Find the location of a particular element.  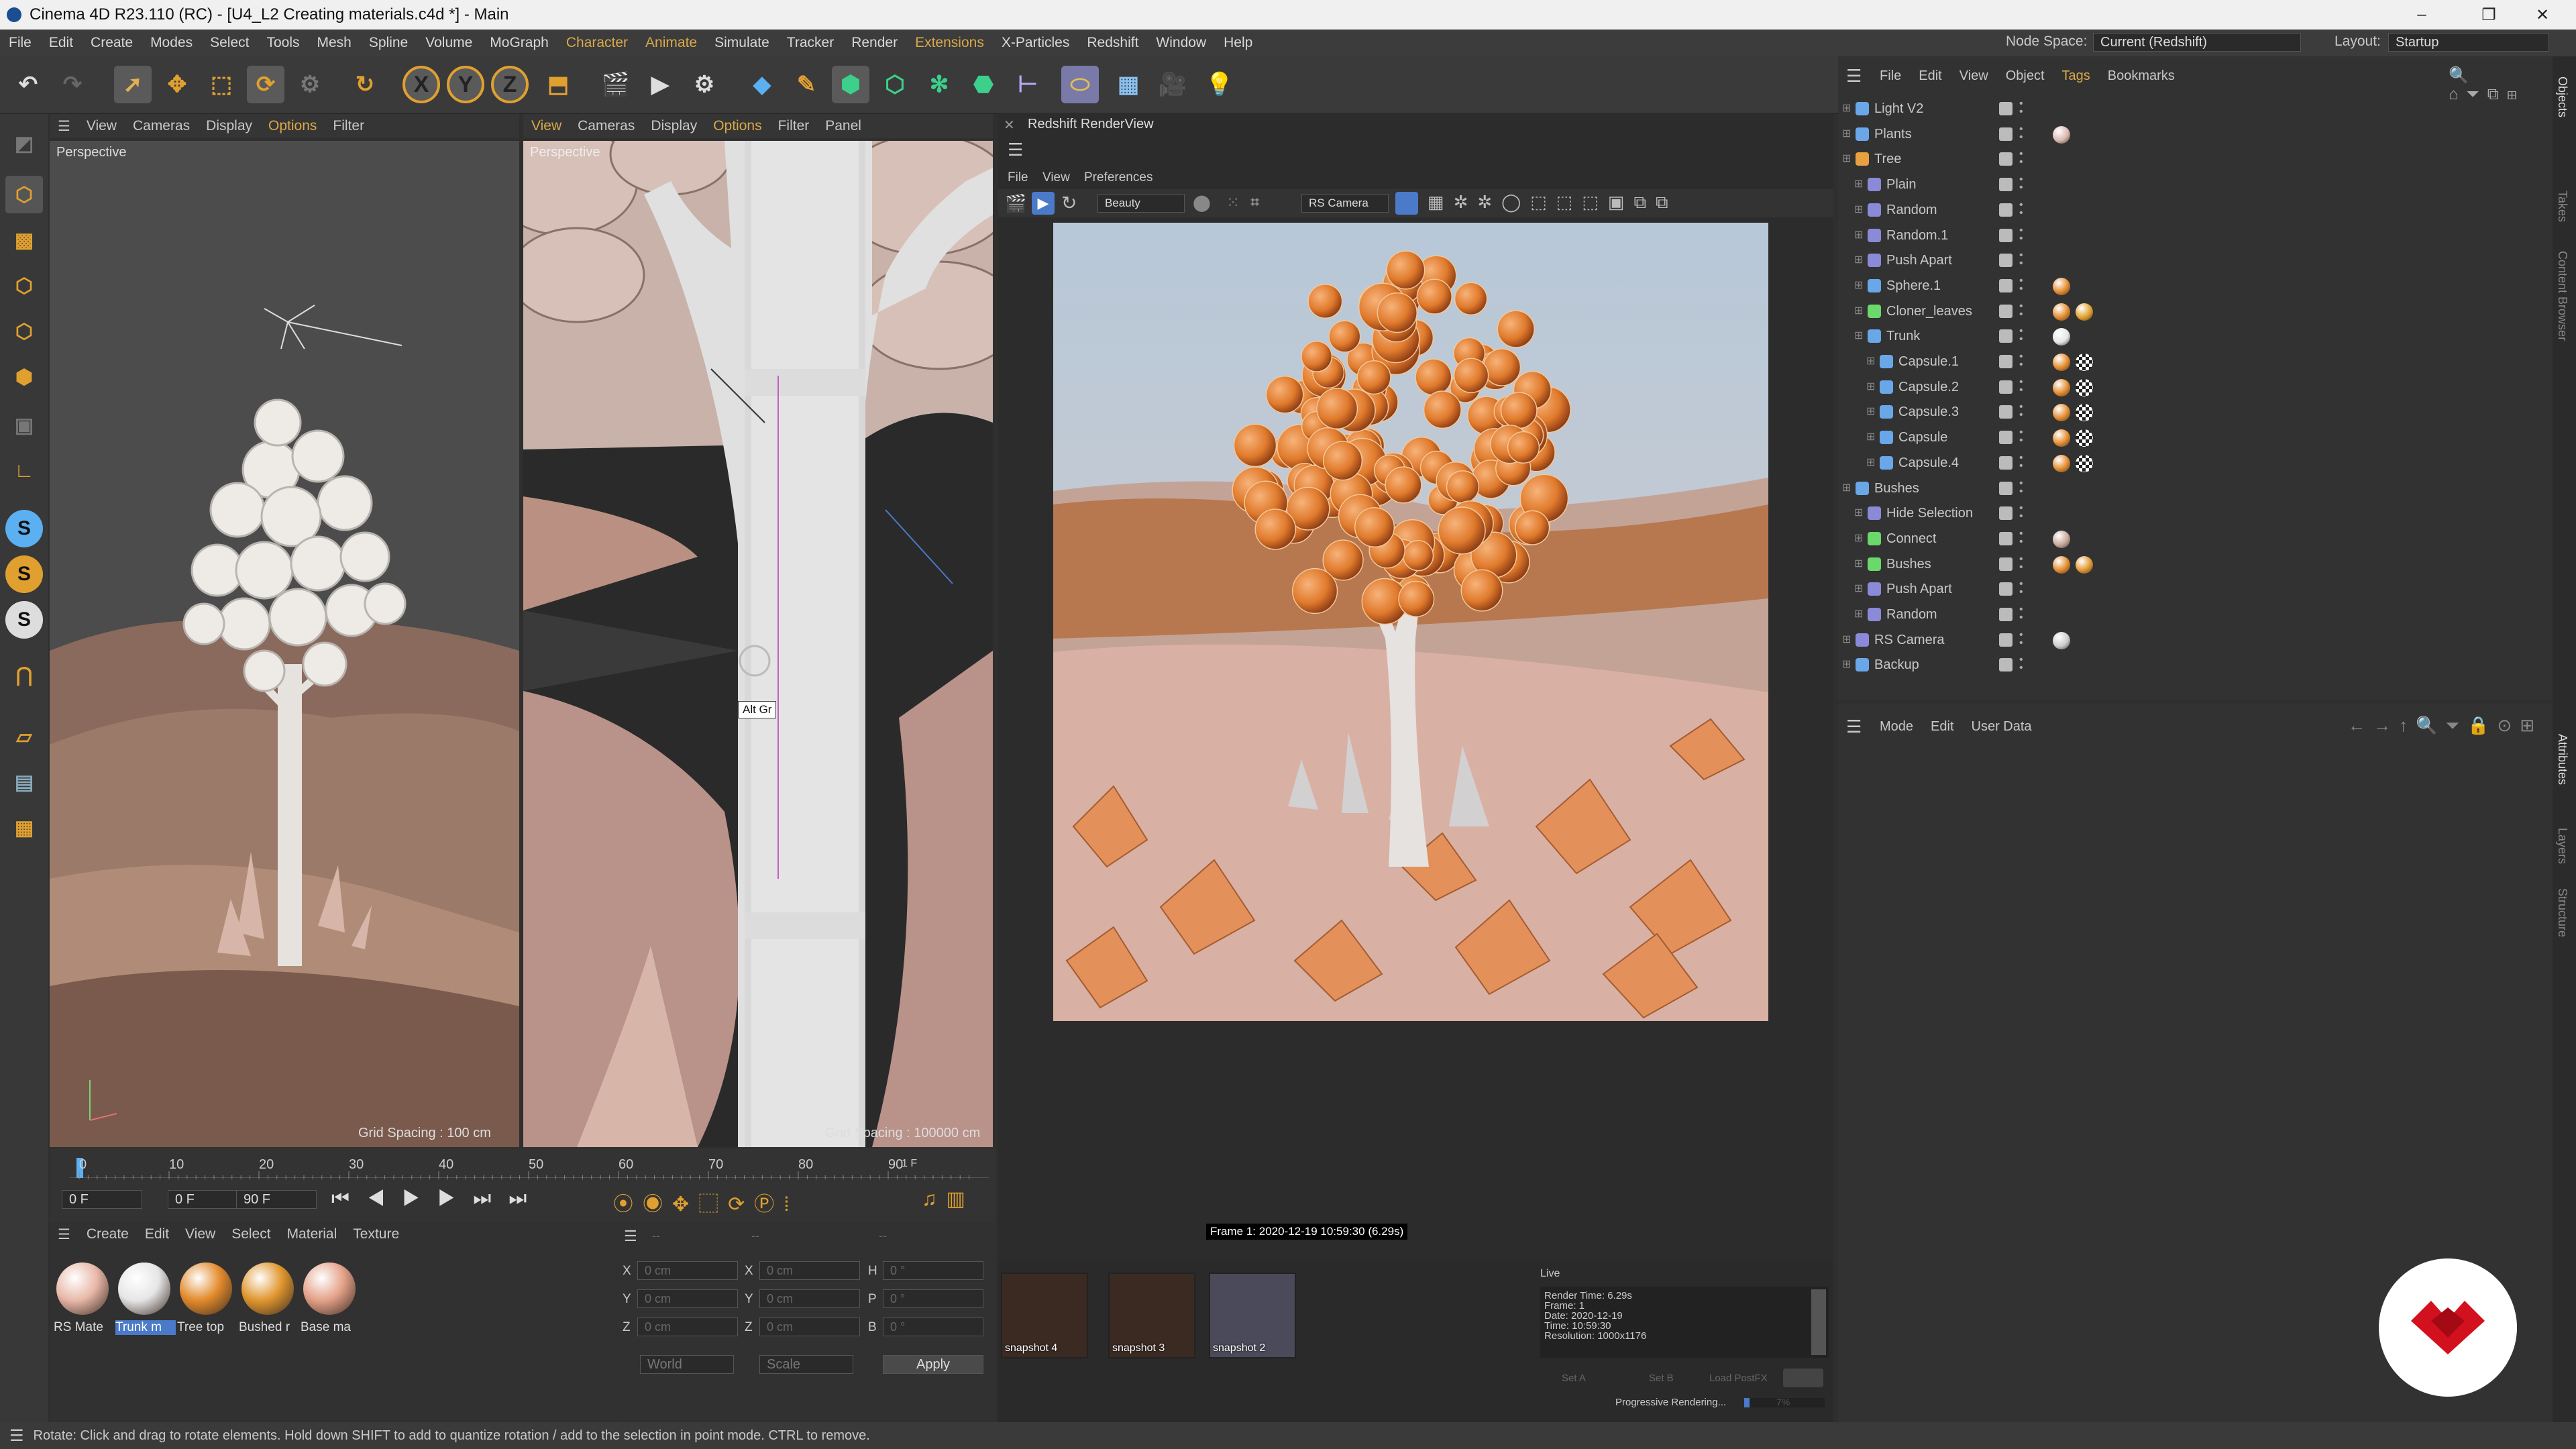

object-row: ⊞ Capsule.4 • • is located at coordinates (2193, 463).